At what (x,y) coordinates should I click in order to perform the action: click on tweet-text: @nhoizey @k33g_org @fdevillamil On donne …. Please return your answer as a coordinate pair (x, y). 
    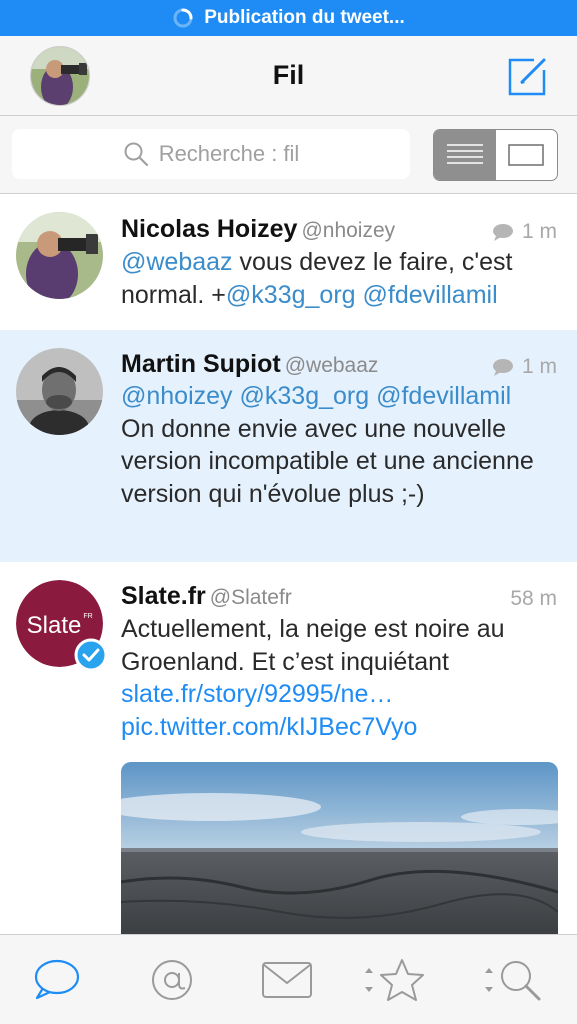
    Looking at the image, I should click on (341, 445).